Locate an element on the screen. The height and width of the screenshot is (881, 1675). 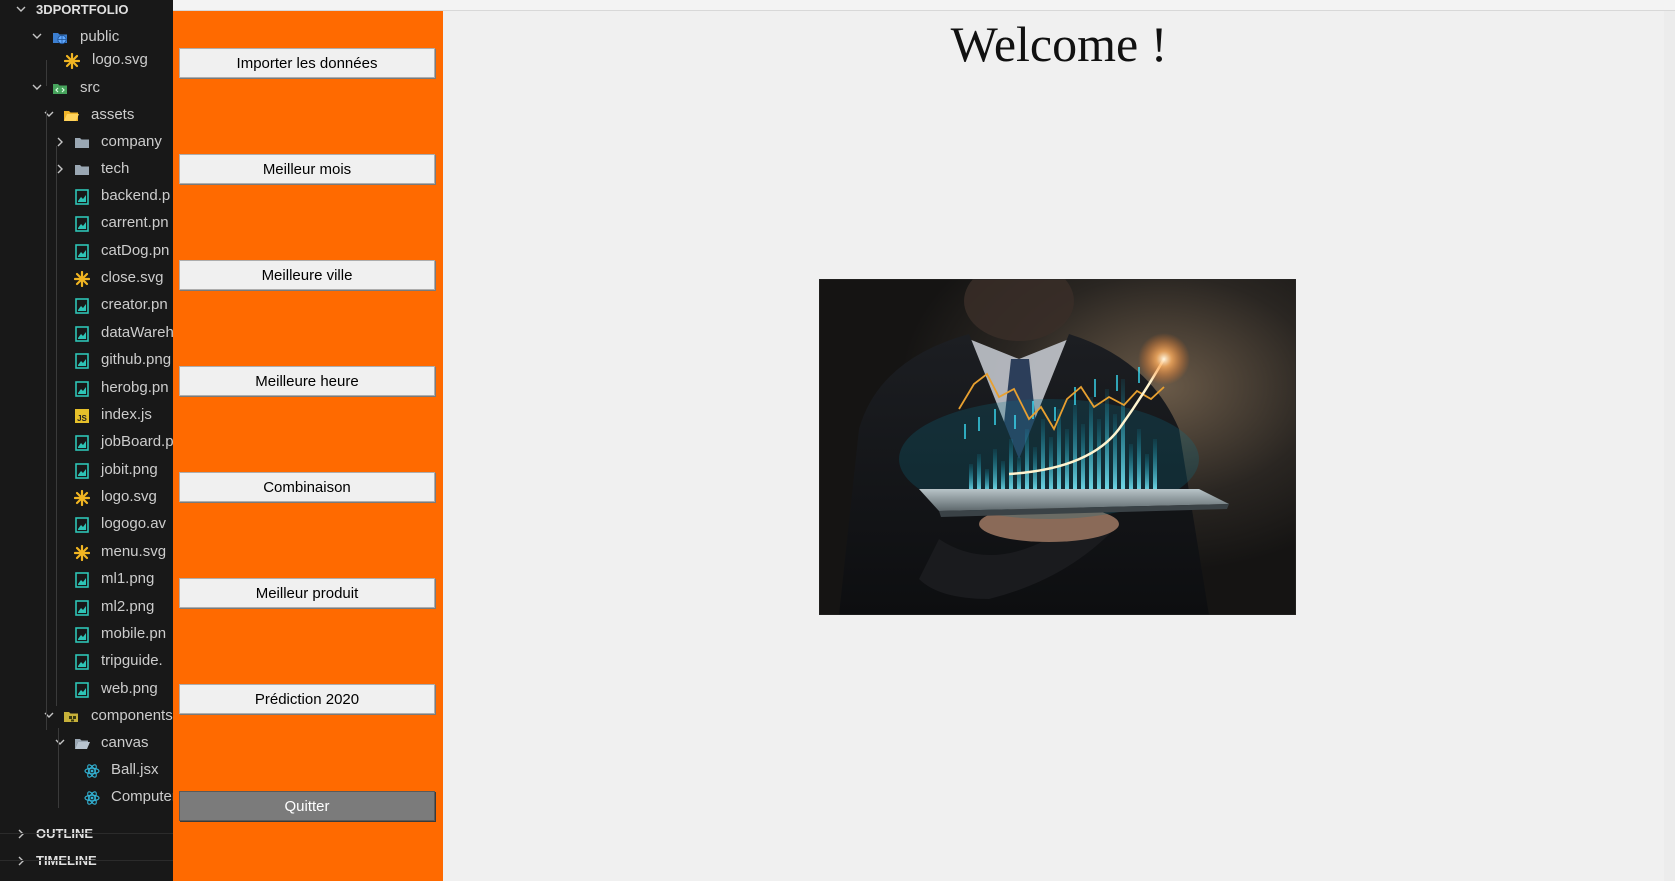
explorer-file: JS index.js is located at coordinates (86, 415).